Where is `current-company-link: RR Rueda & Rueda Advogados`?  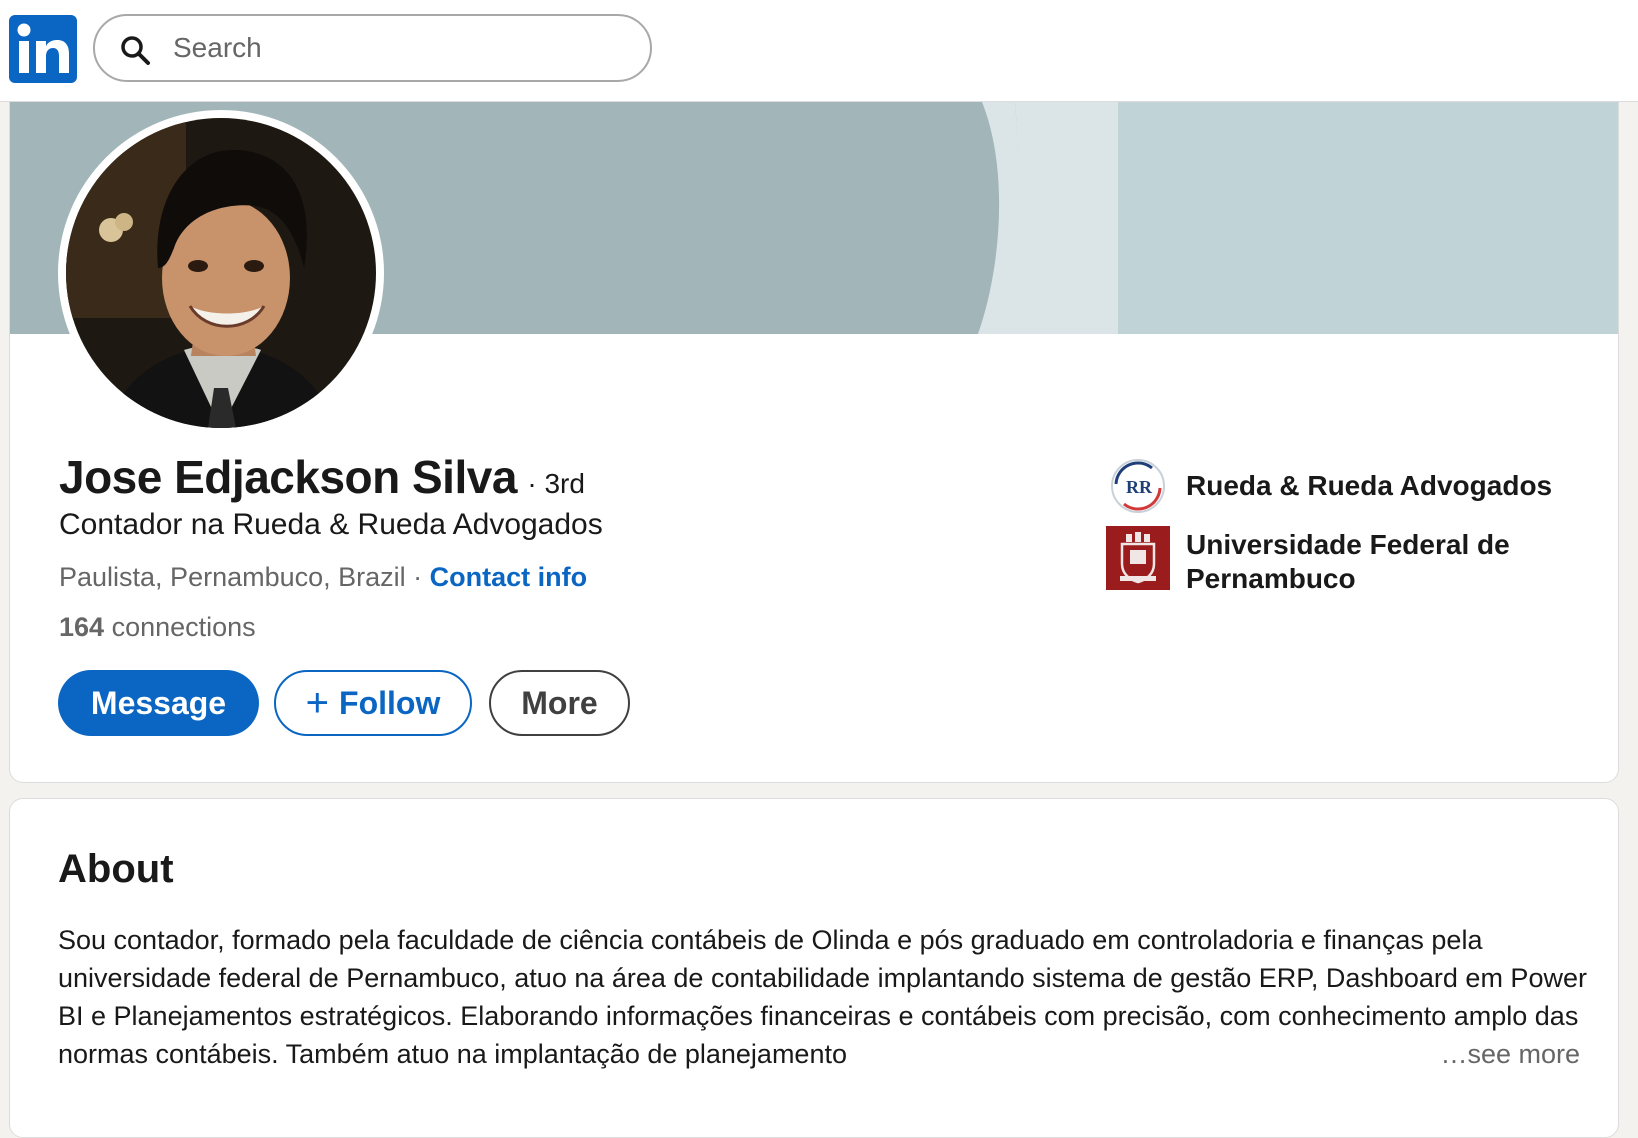 current-company-link: RR Rueda & Rueda Advogados is located at coordinates (1336, 486).